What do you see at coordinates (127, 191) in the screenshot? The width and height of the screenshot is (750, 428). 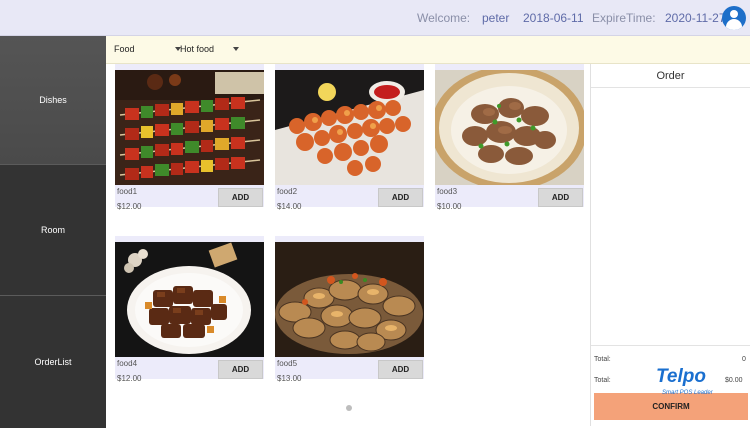 I see `dish-name: food1` at bounding box center [127, 191].